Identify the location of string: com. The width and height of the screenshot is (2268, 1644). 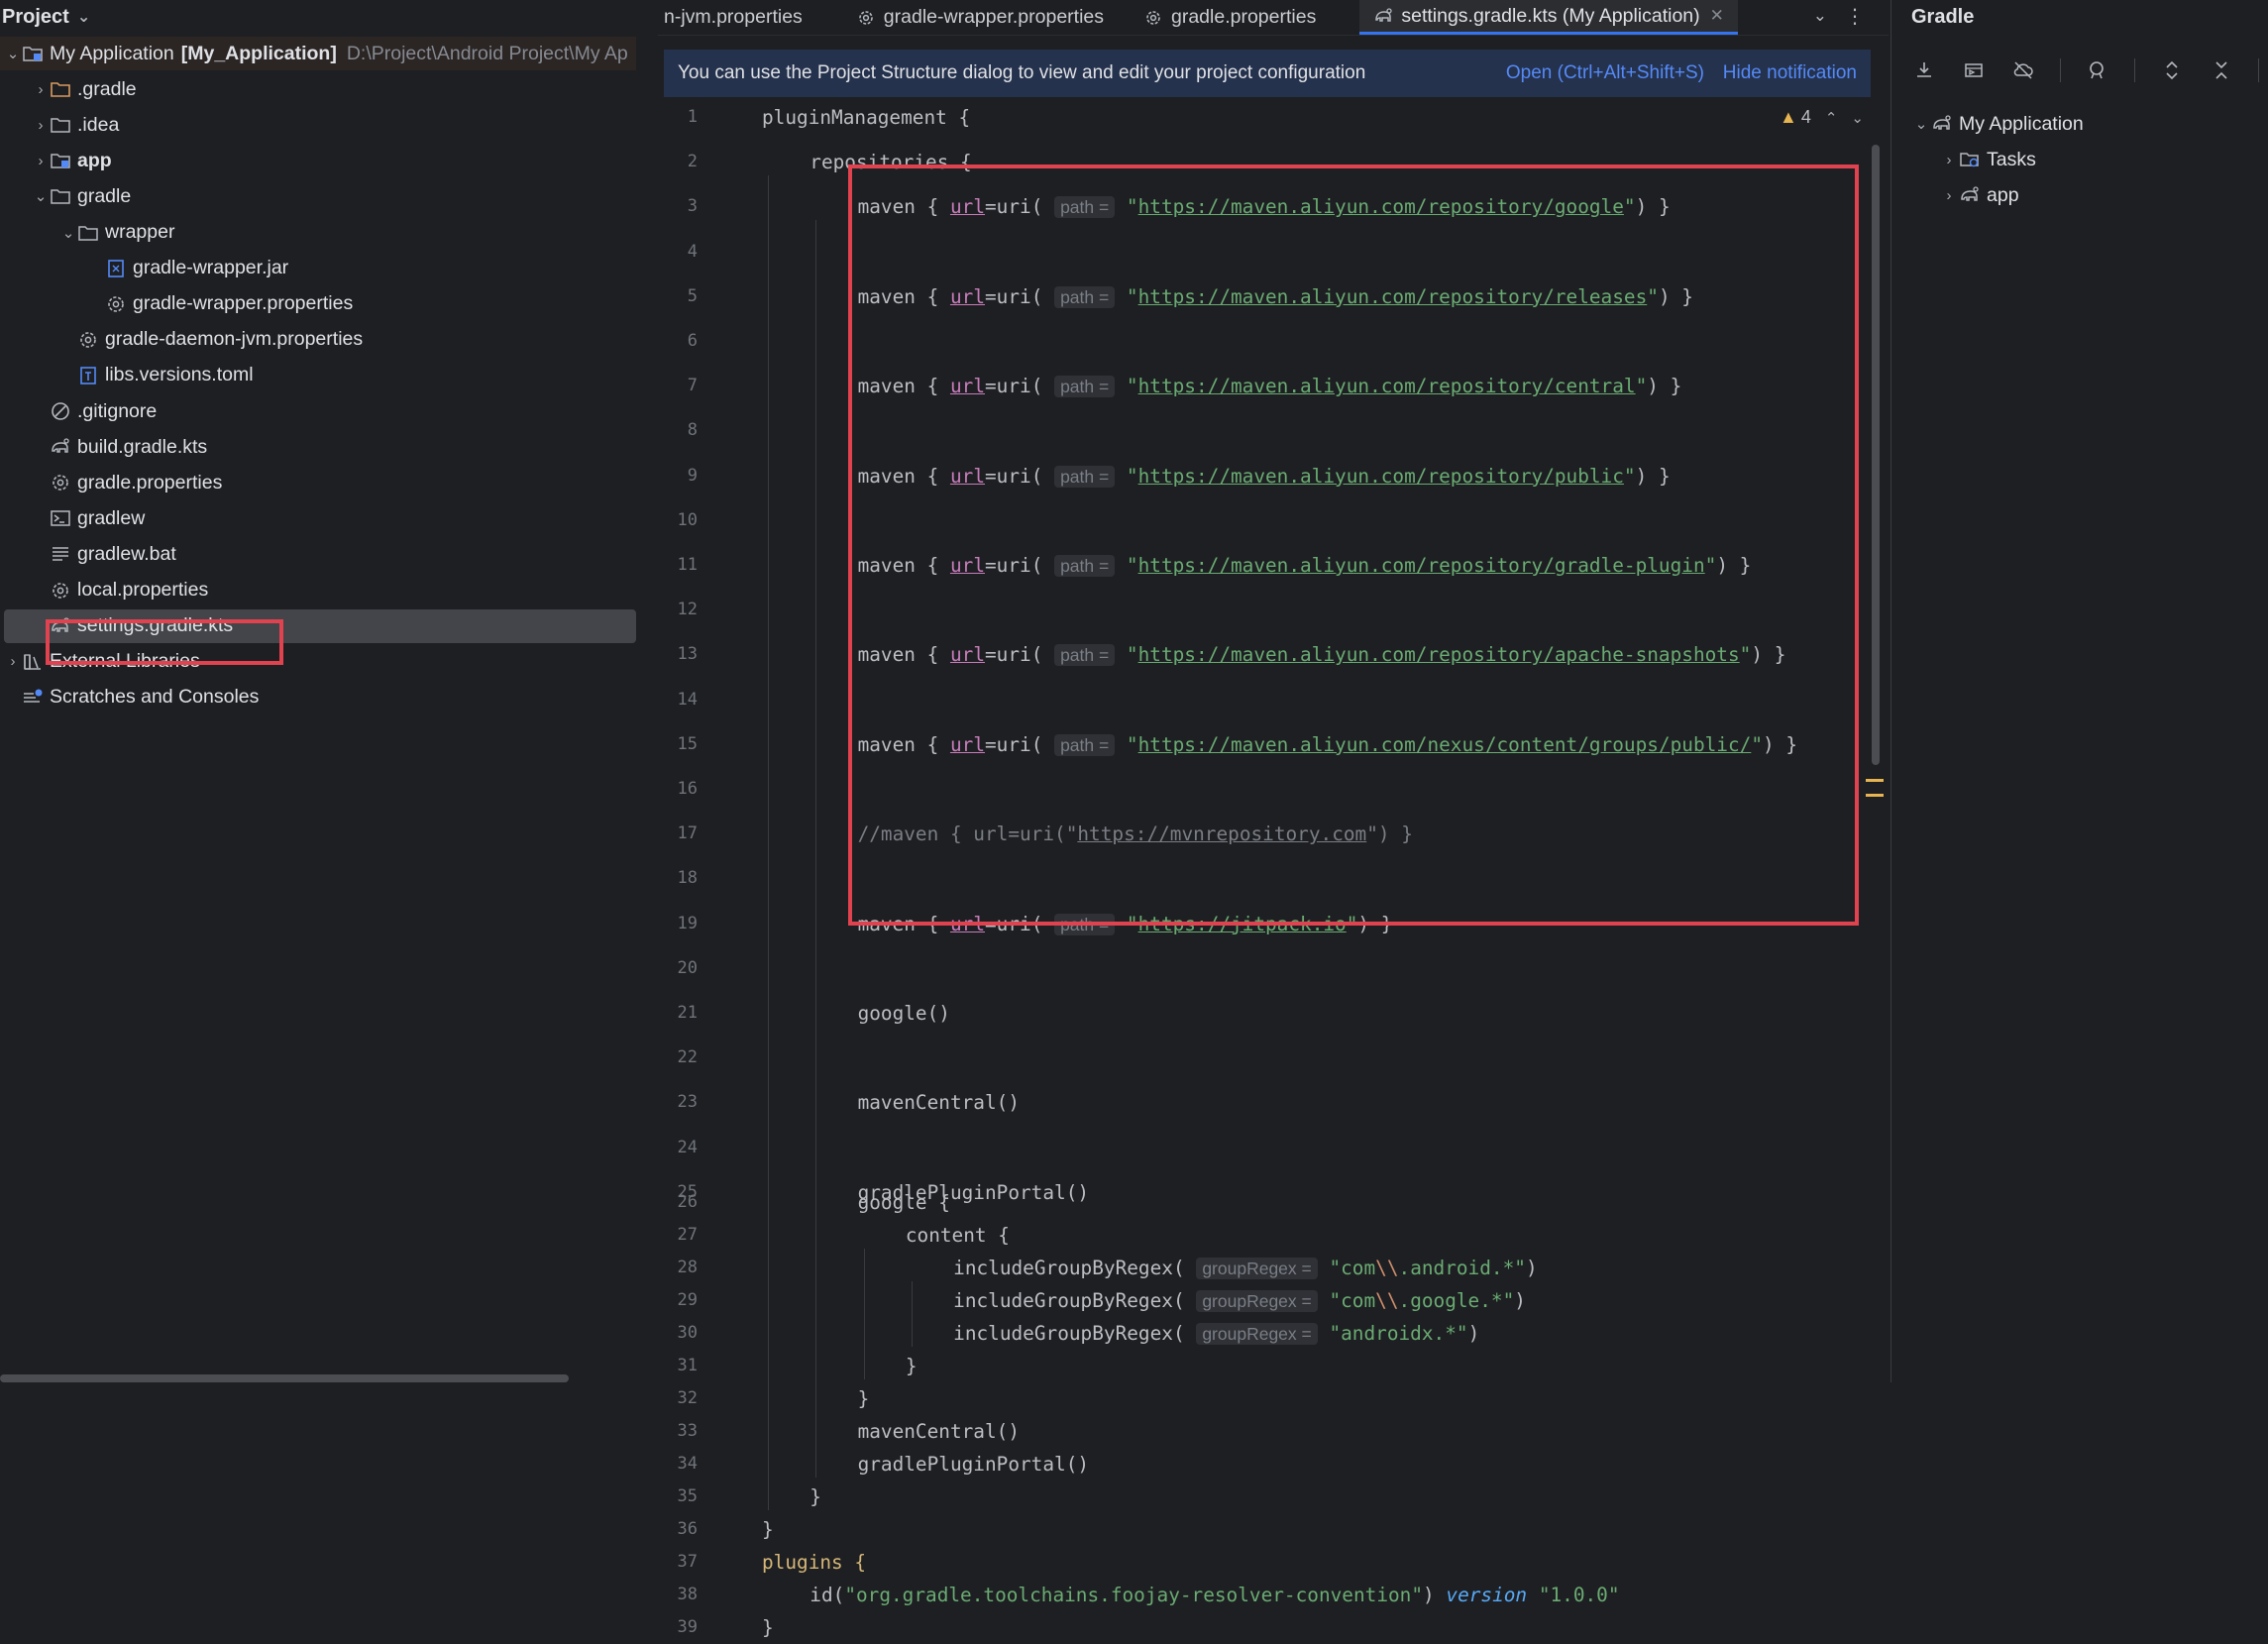
(1358, 1300).